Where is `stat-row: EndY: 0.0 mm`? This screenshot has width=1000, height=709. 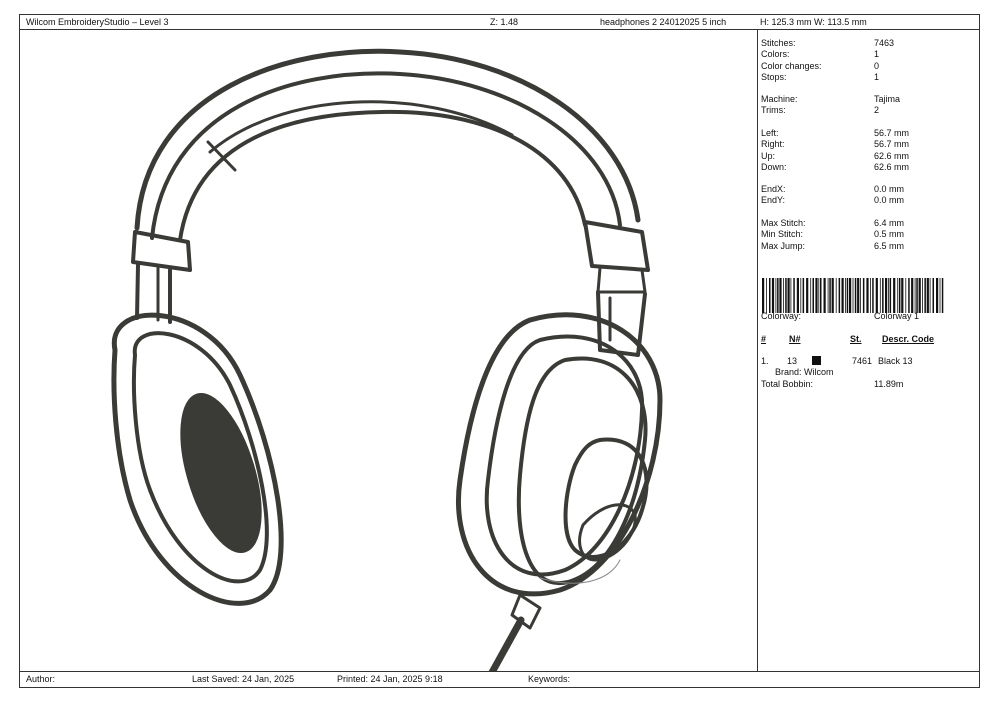 stat-row: EndY: 0.0 mm is located at coordinates (868, 200).